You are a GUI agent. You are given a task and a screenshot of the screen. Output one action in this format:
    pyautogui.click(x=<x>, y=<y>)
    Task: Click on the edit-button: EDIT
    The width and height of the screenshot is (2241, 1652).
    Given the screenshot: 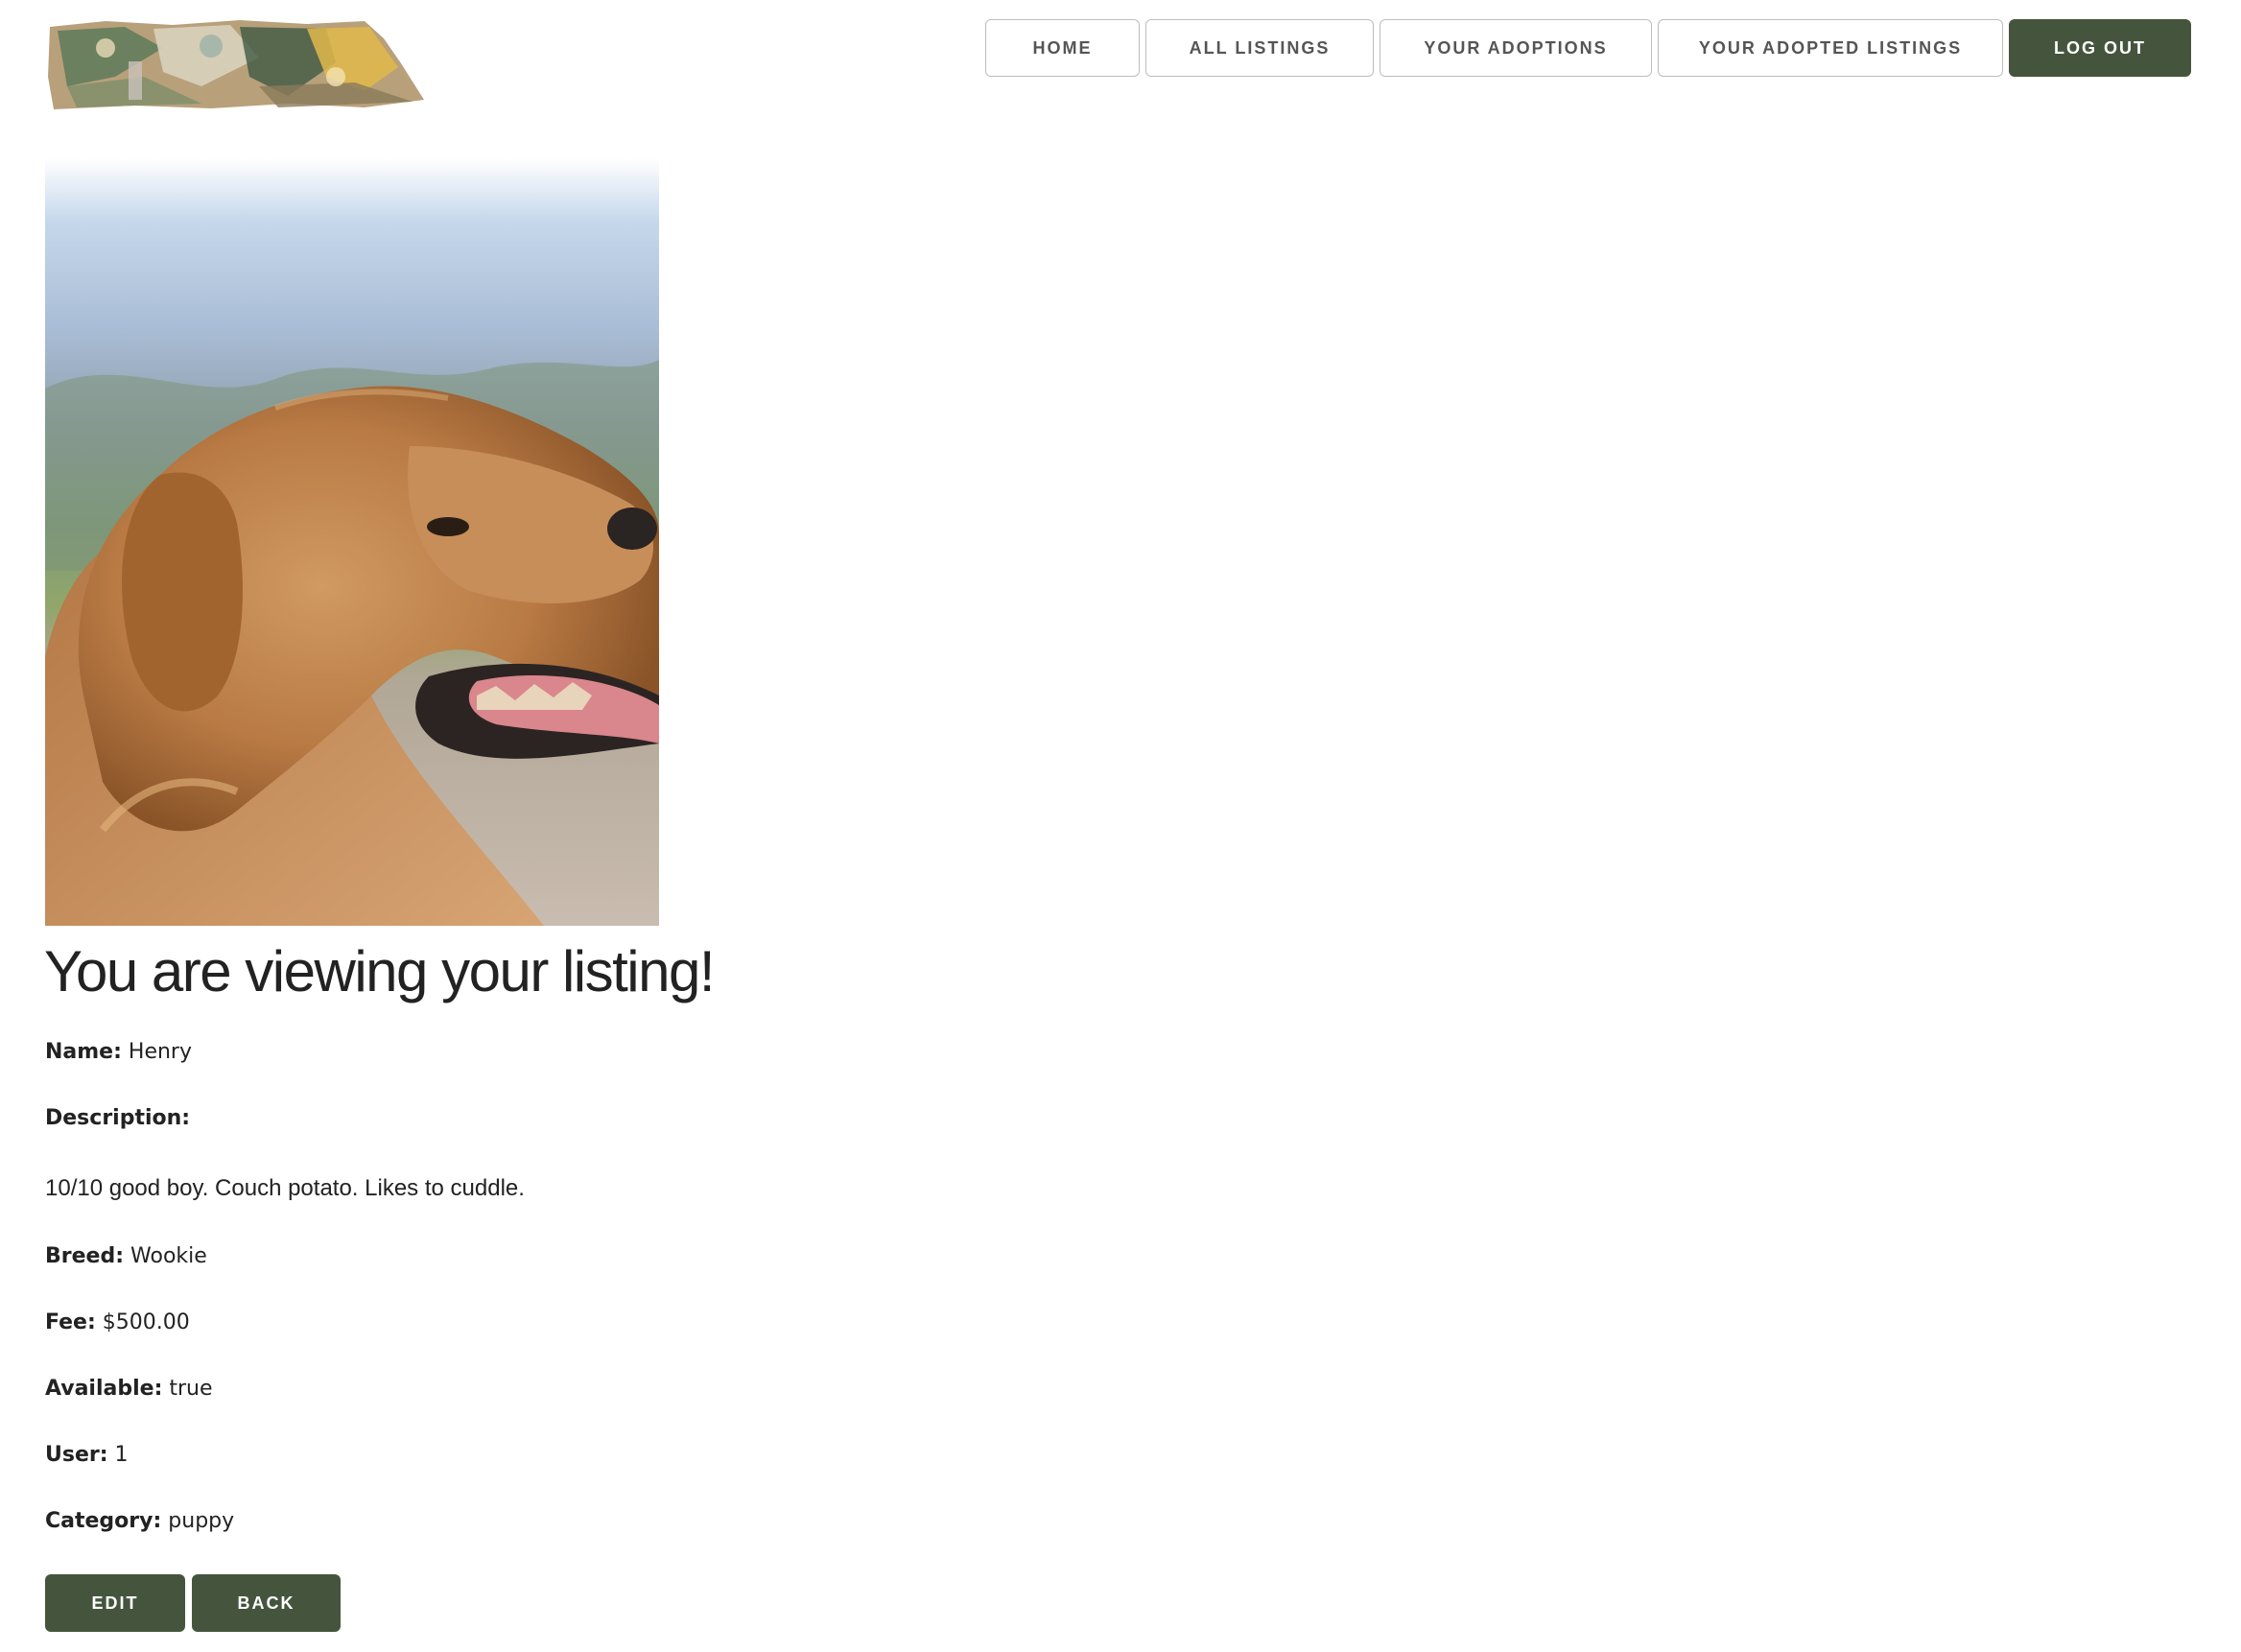 What is the action you would take?
    pyautogui.click(x=115, y=1603)
    